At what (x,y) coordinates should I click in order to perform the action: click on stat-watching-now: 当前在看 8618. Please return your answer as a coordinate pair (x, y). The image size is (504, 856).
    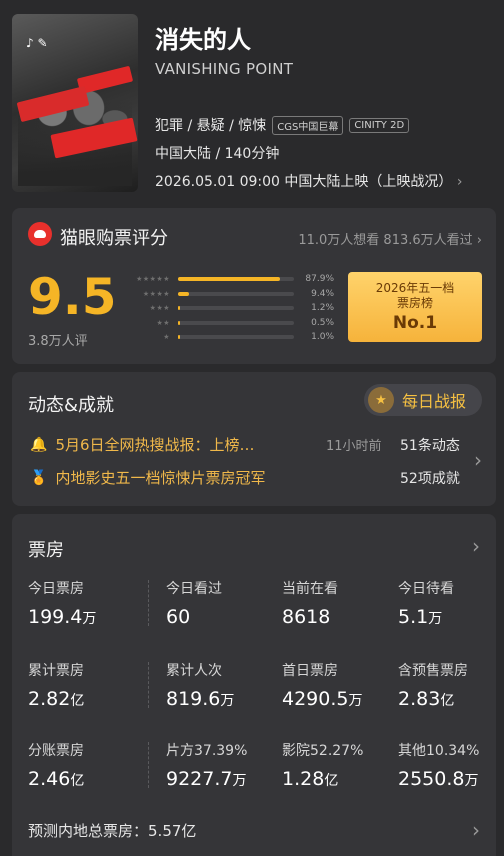
    Looking at the image, I should click on (340, 603).